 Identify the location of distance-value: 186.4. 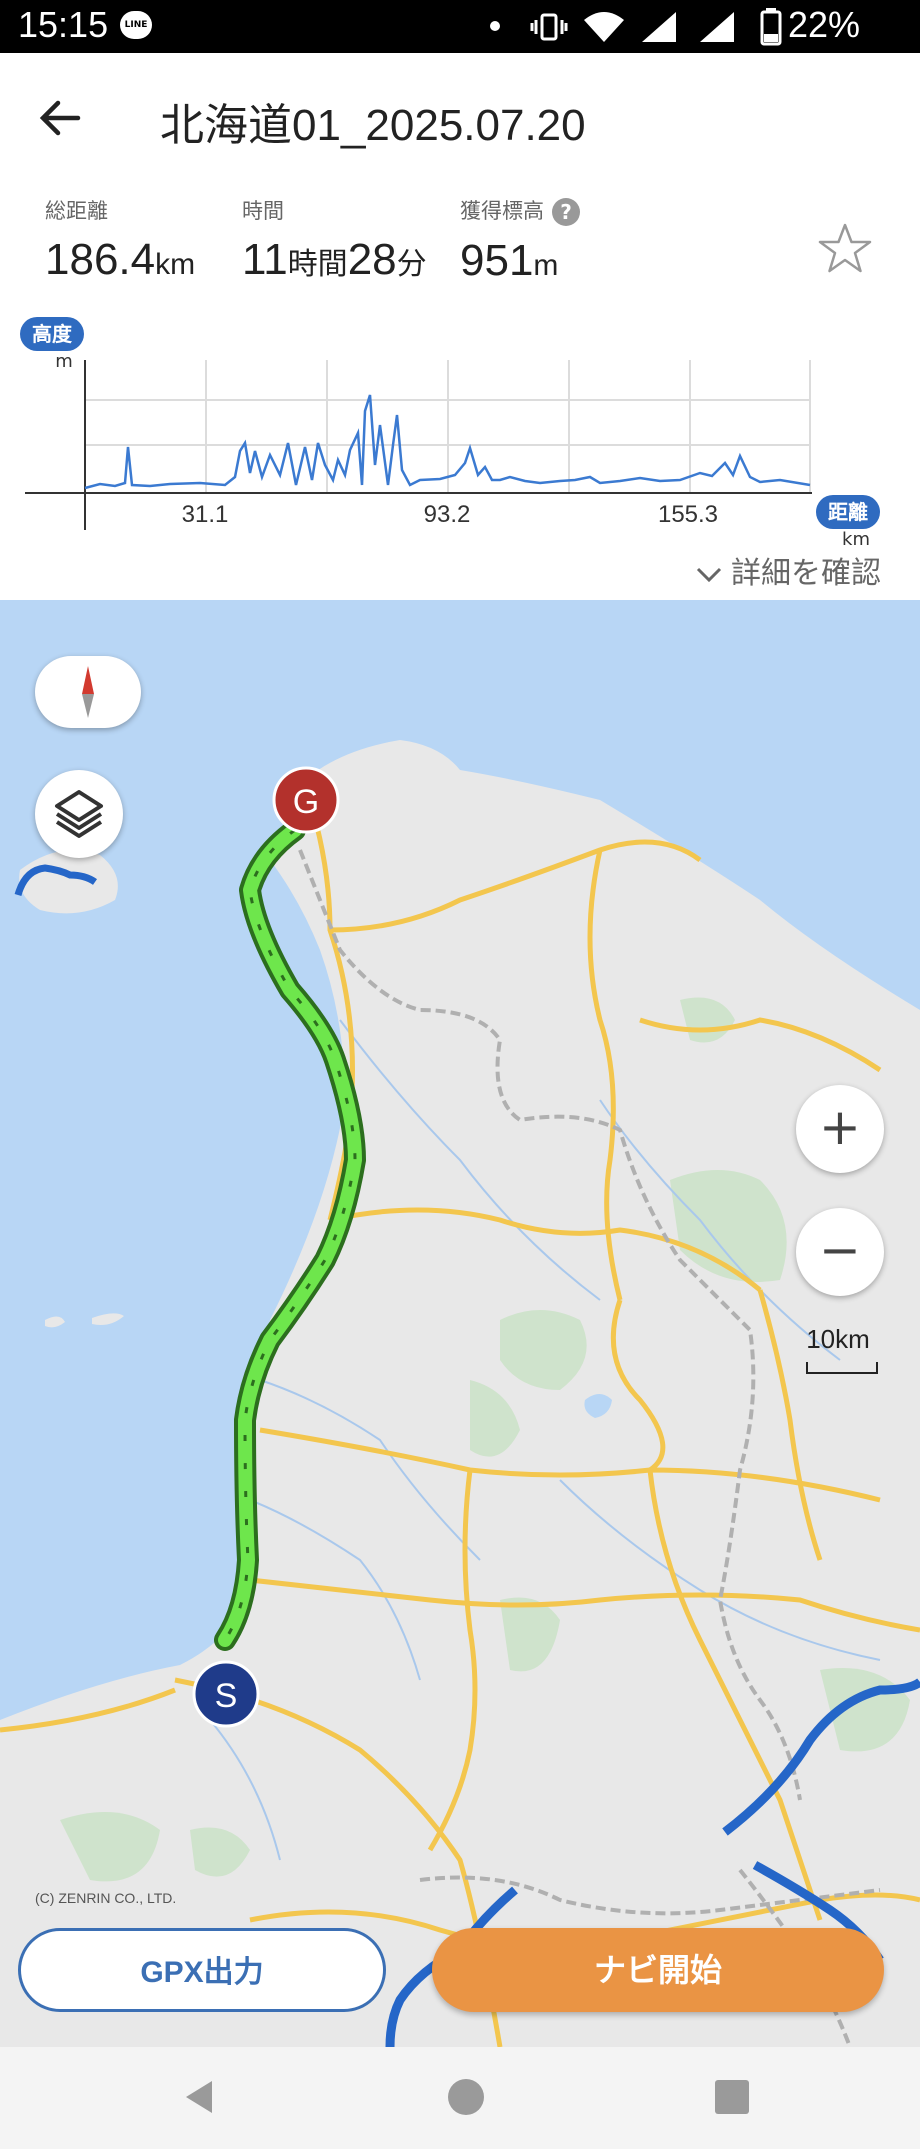
(100, 259).